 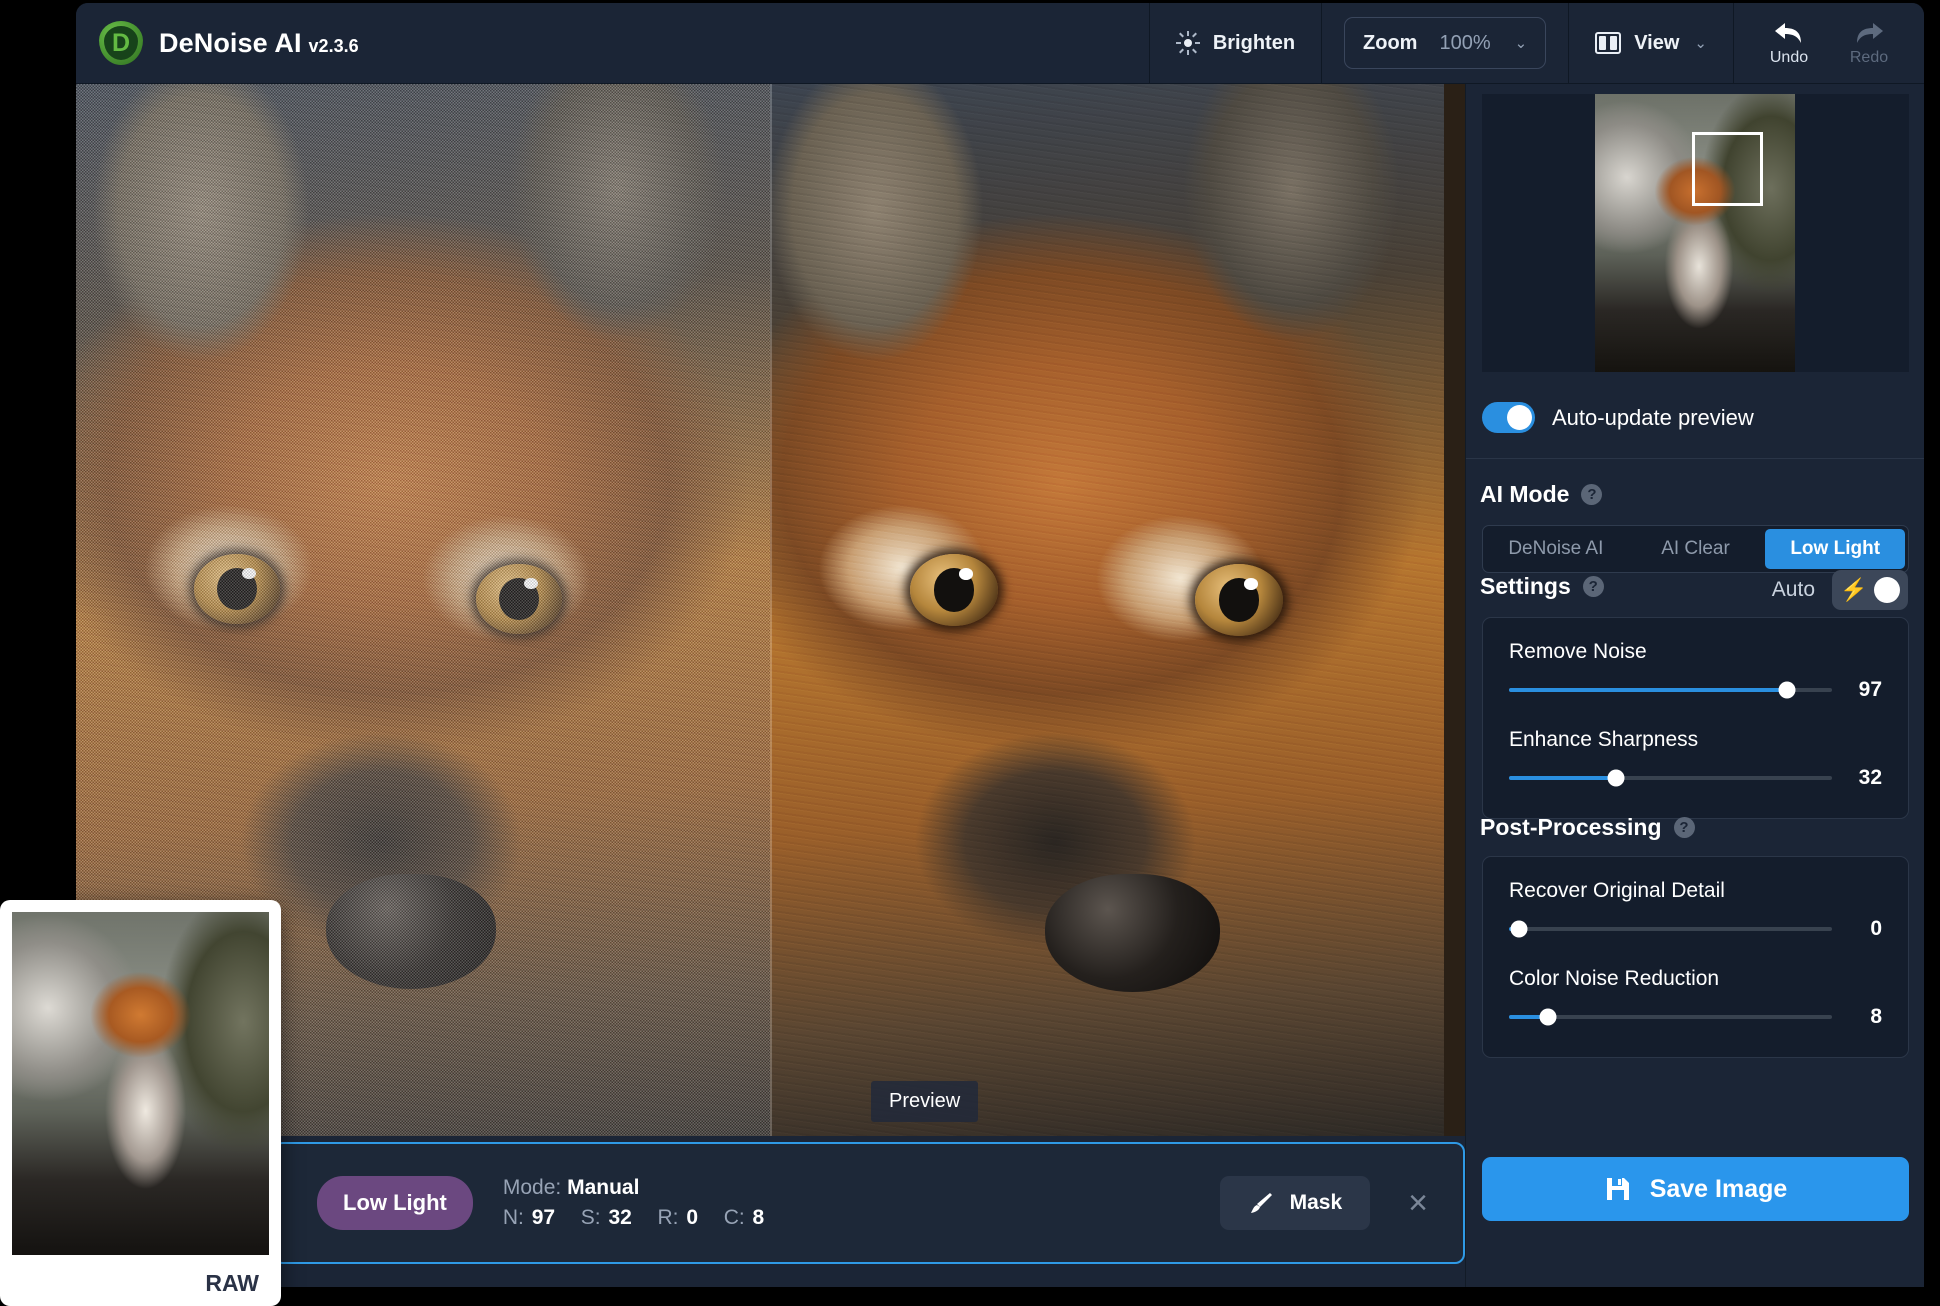 What do you see at coordinates (140, 1083) in the screenshot?
I see `raw-thumbnail-image` at bounding box center [140, 1083].